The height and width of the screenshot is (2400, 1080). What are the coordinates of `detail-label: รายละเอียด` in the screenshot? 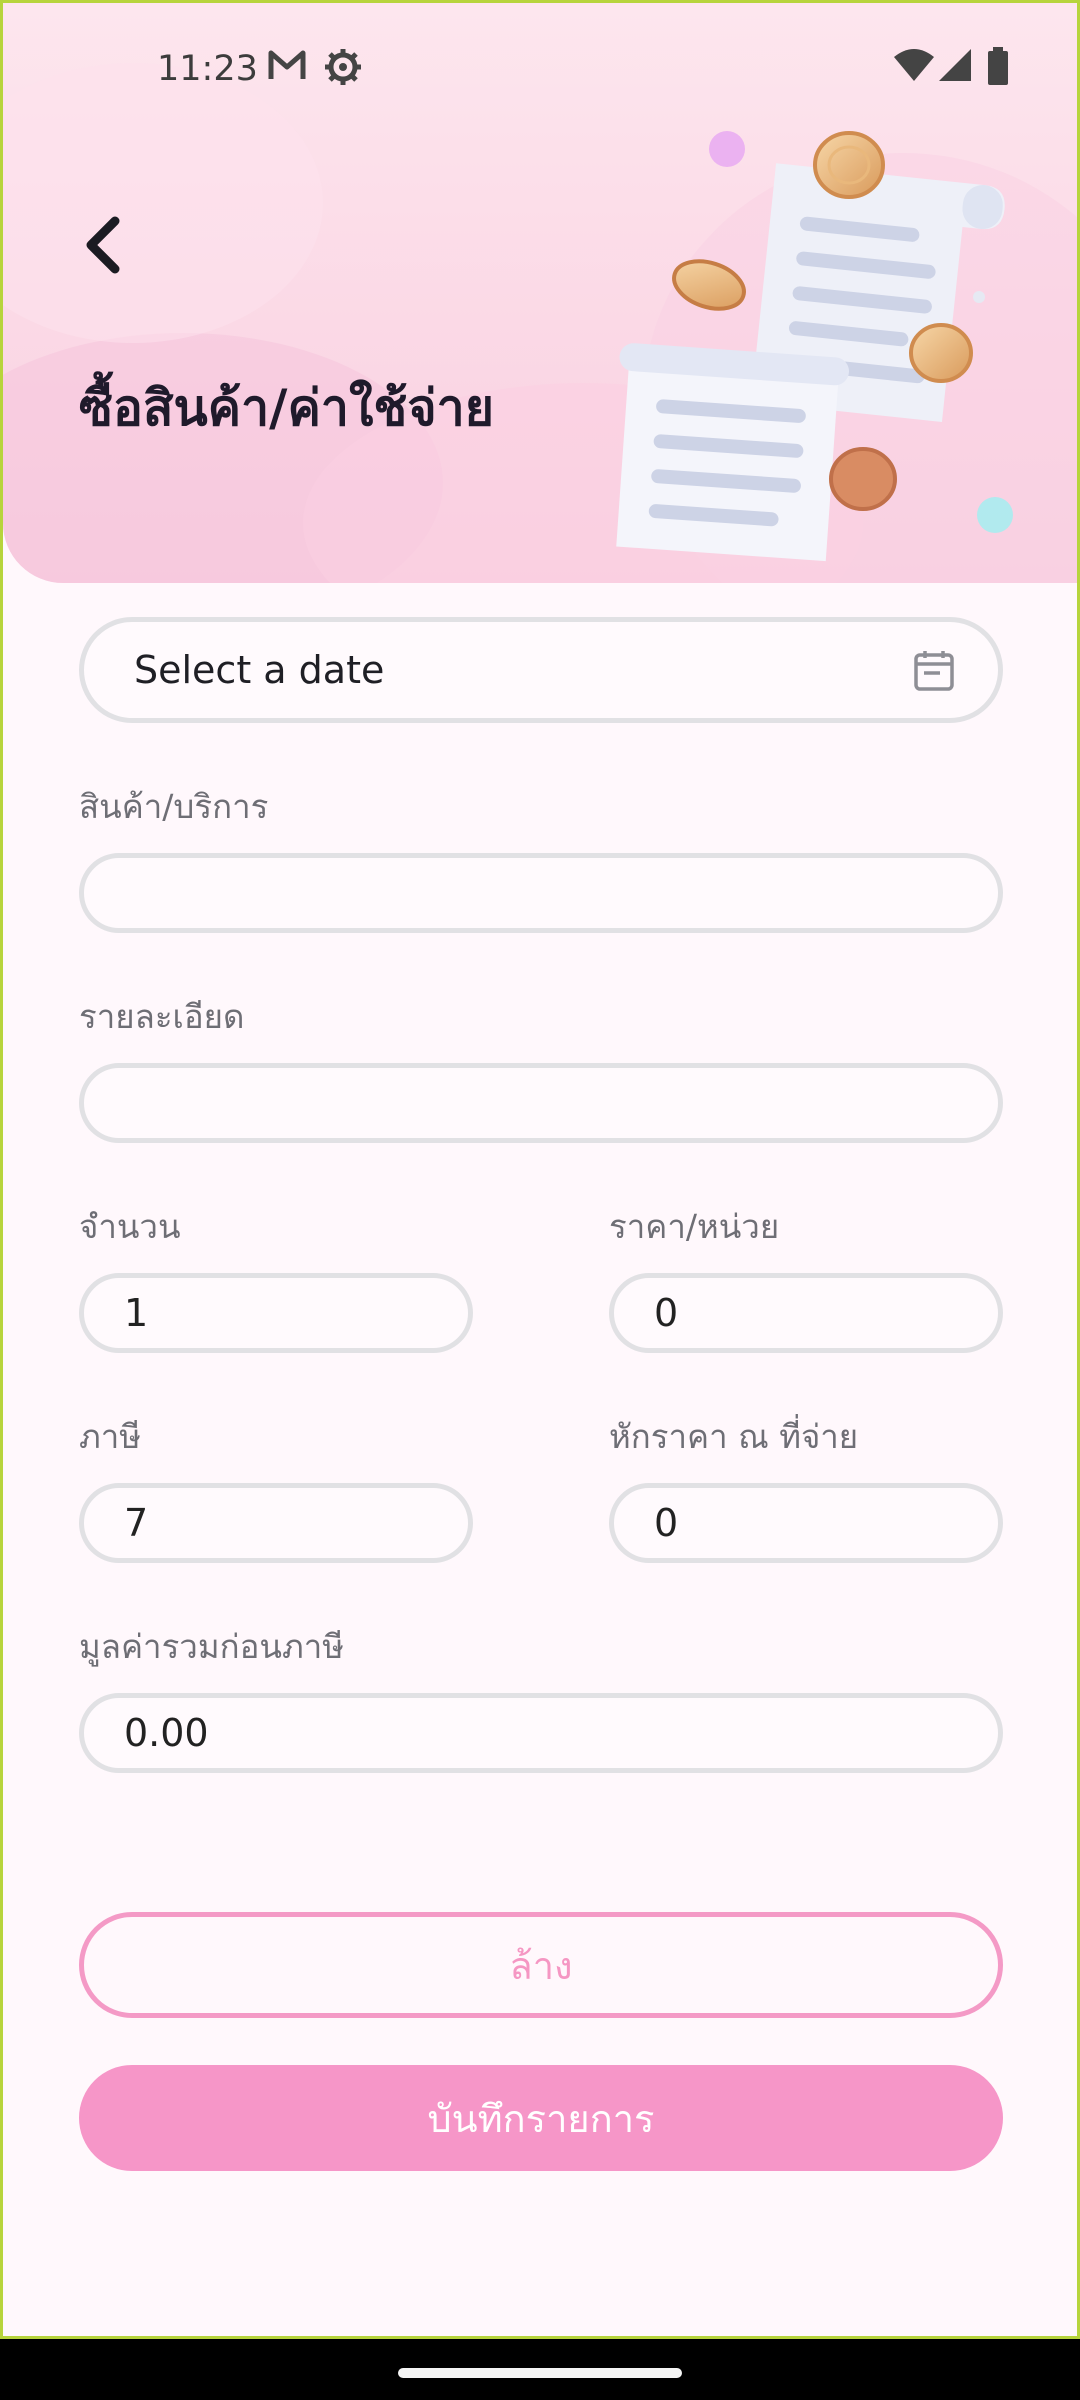 It's located at (162, 1016).